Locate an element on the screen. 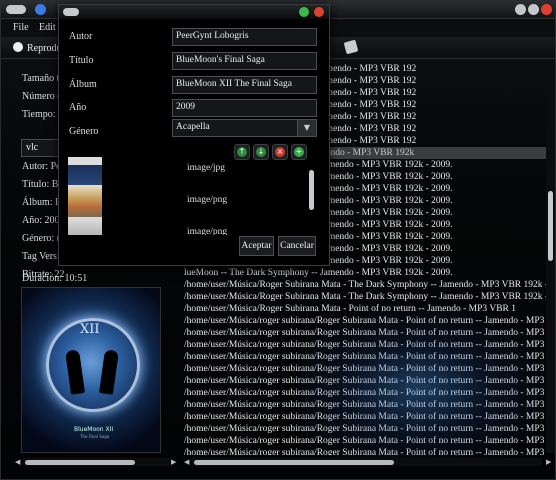  accept-button: Aceptar is located at coordinates (256, 246).